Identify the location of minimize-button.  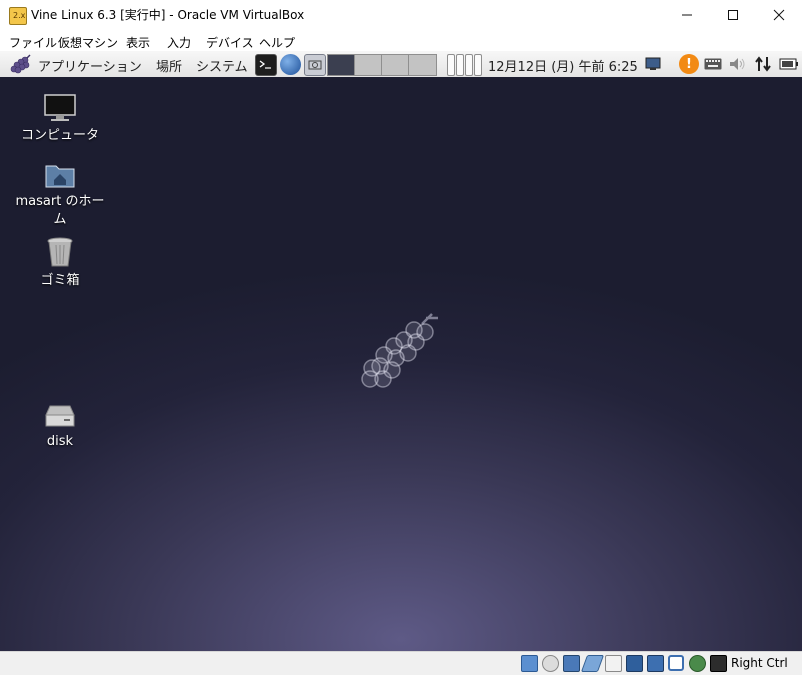
(687, 15).